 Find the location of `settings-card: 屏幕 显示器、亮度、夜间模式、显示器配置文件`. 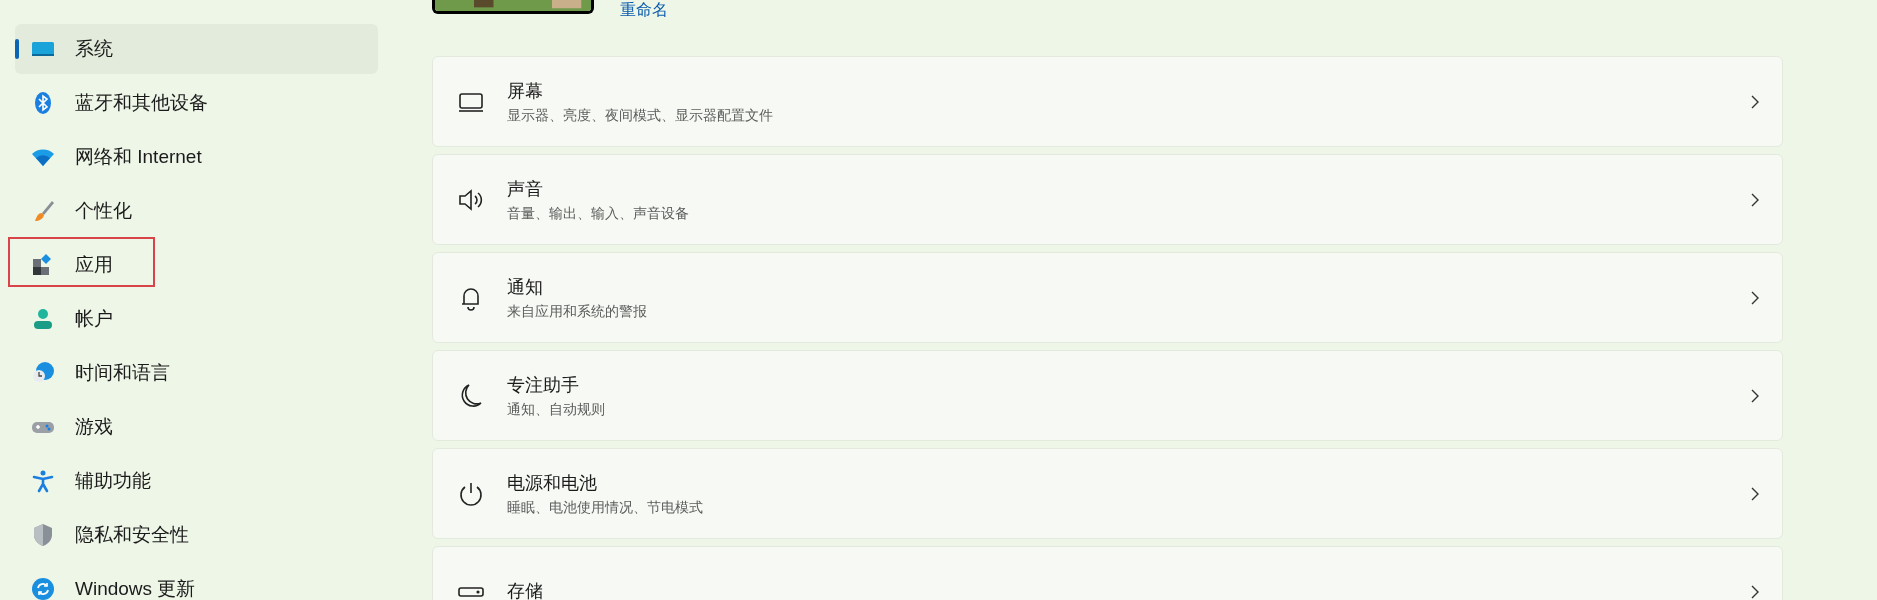

settings-card: 屏幕 显示器、亮度、夜间模式、显示器配置文件 is located at coordinates (1107, 101).